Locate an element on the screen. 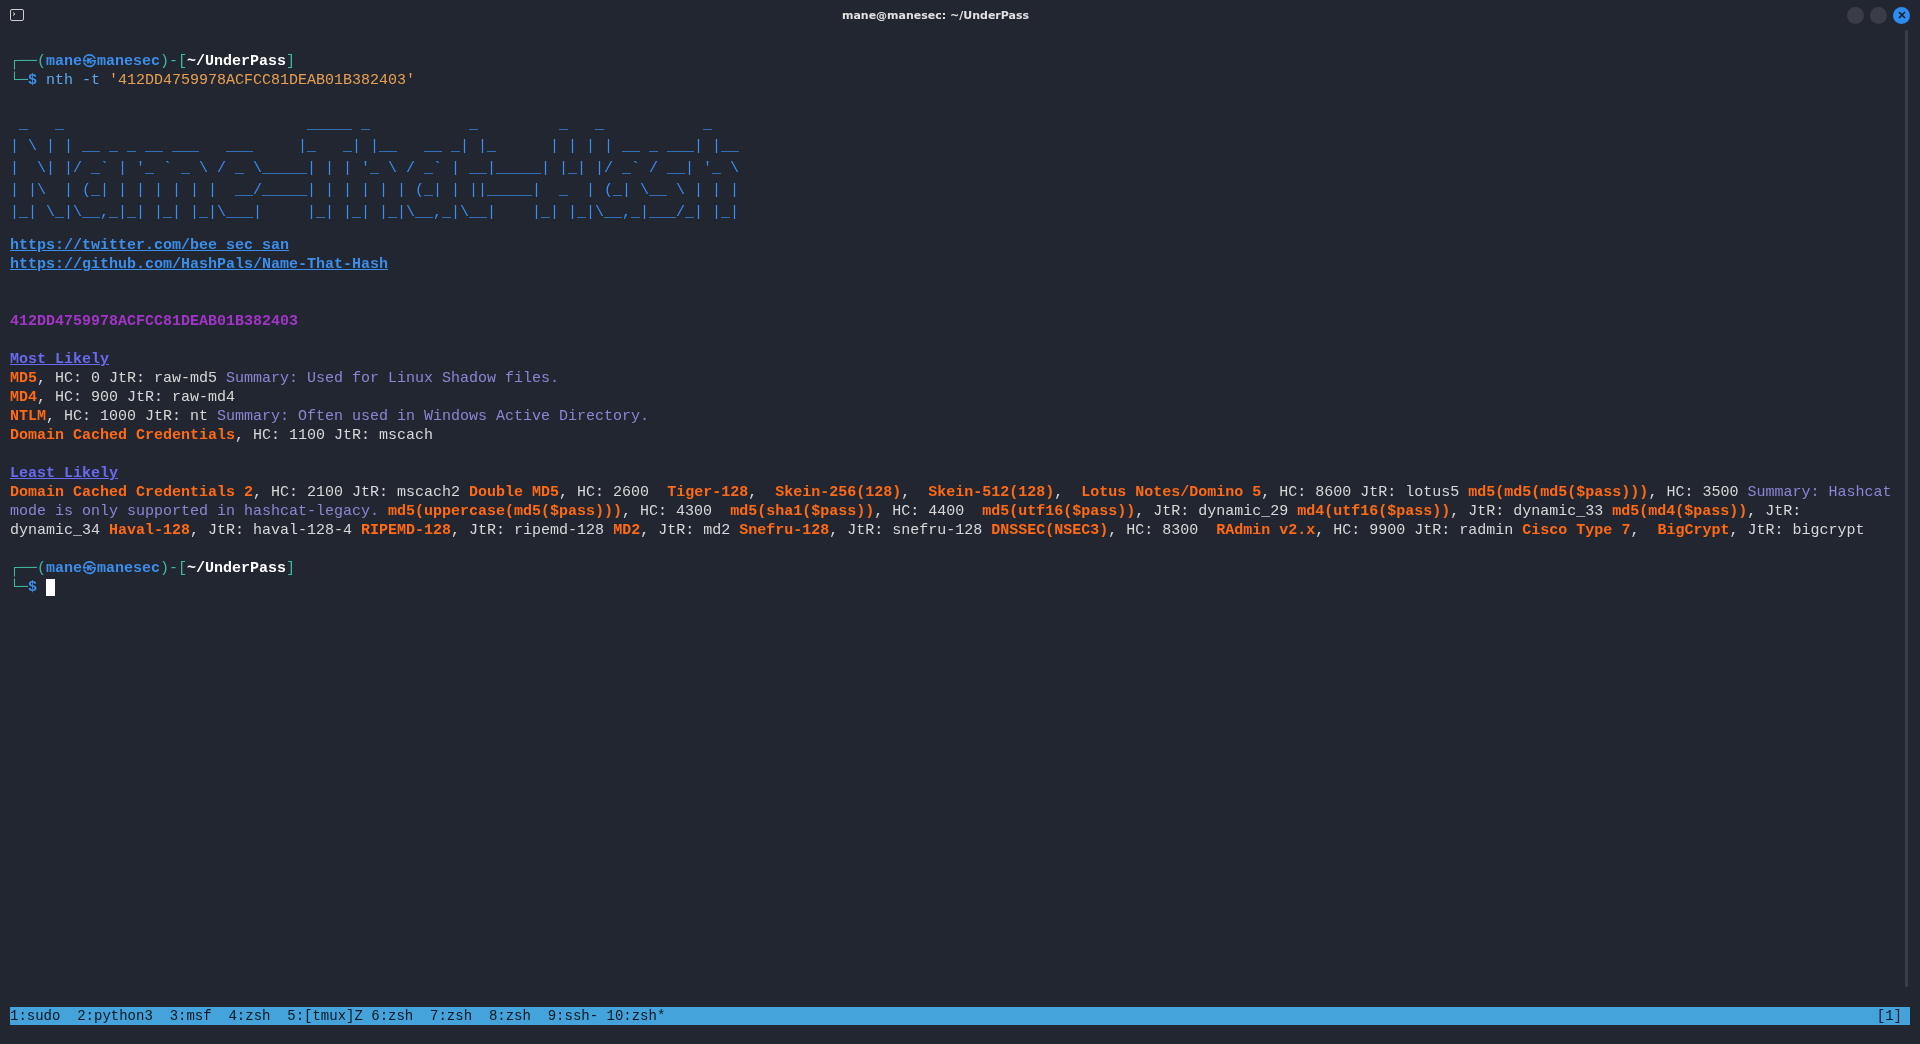 This screenshot has width=1920, height=1044. result-line: MD4, HC: 900 JtR: raw-md4 is located at coordinates (123, 397).